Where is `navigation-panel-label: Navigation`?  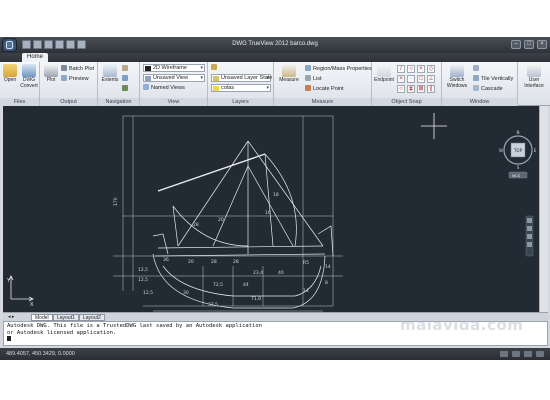
navigation-panel-label: Navigation is located at coordinates (118, 102).